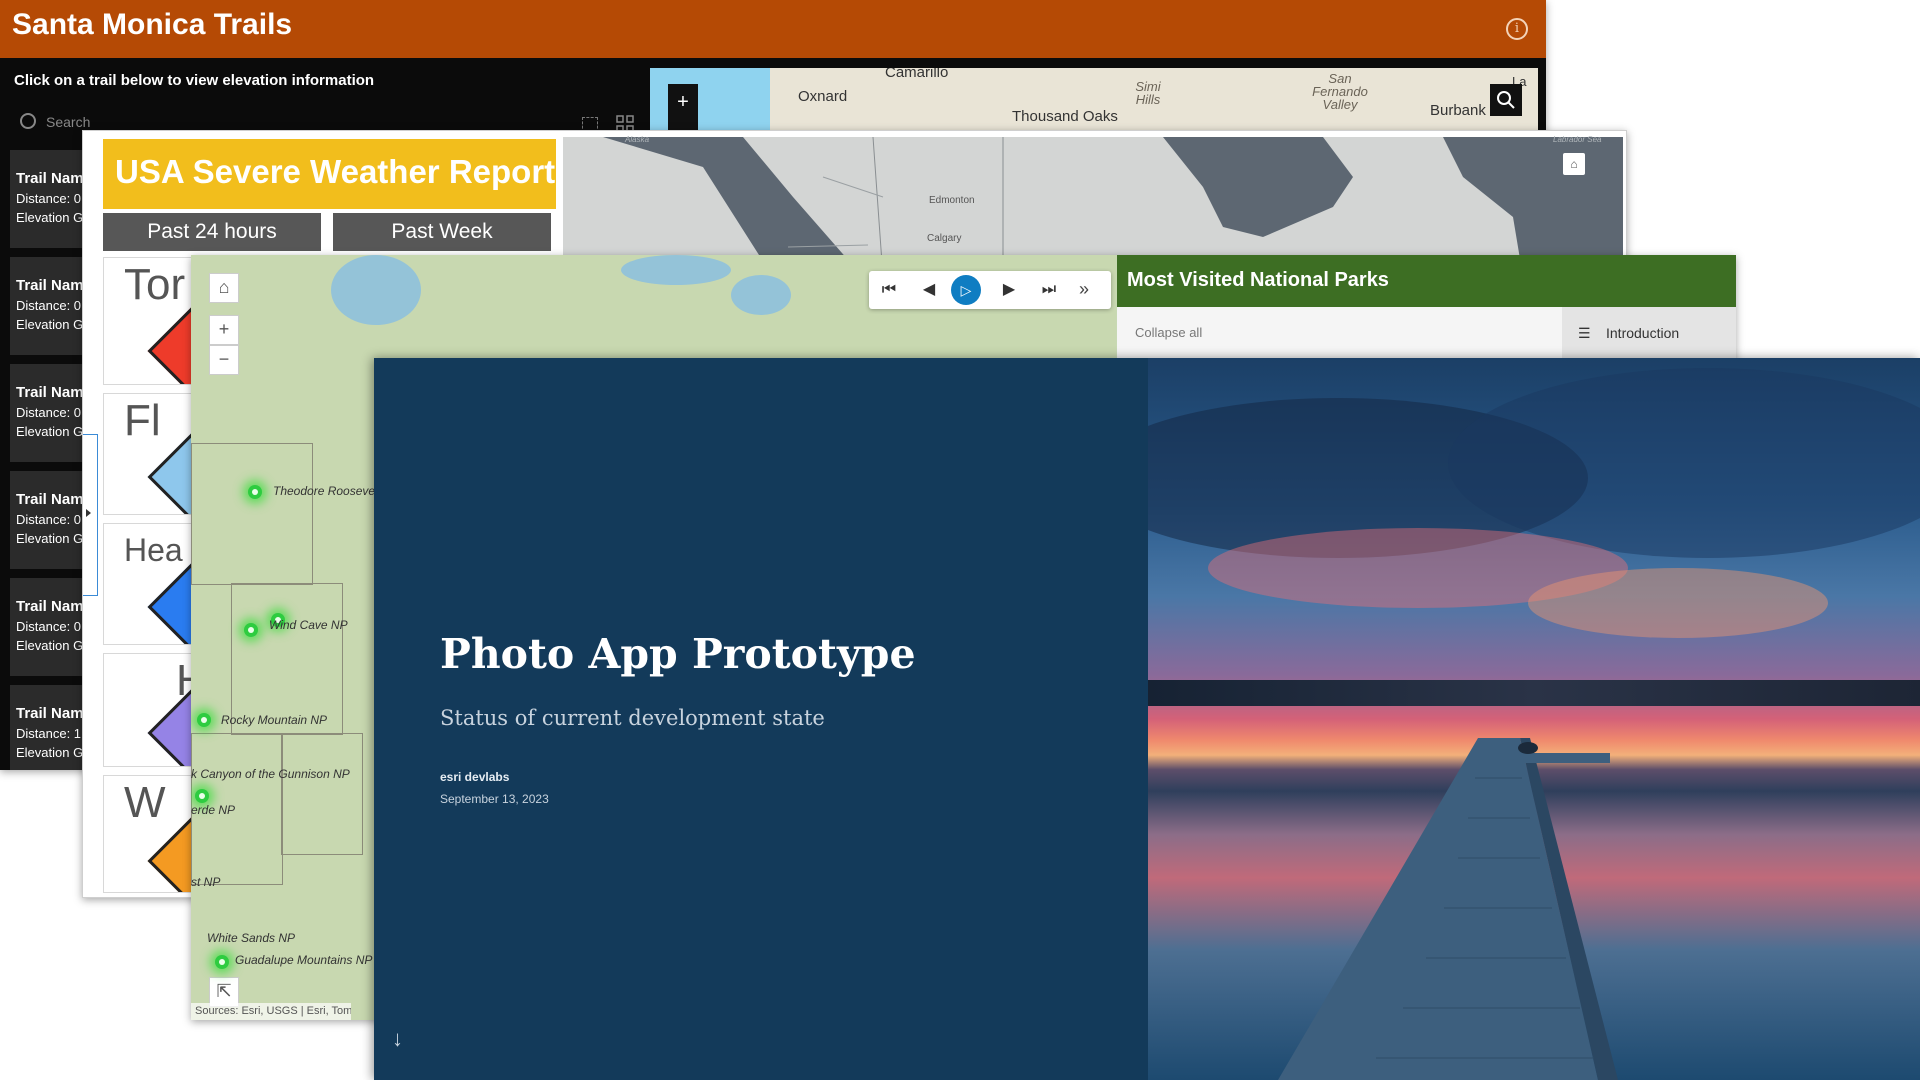 Image resolution: width=1920 pixels, height=1080 pixels. I want to click on map-label-edmonton: Edmonton, so click(952, 200).